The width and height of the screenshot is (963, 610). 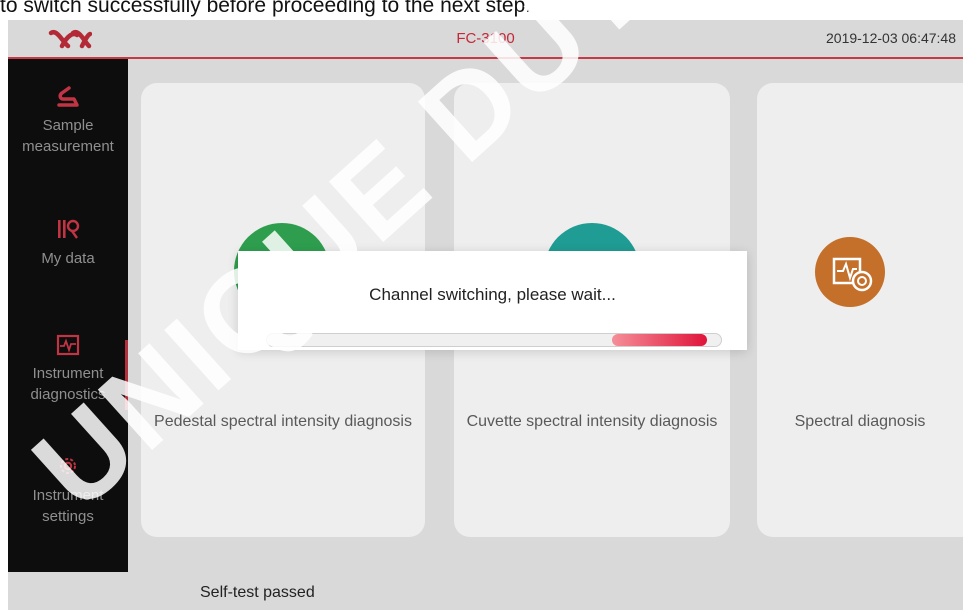 I want to click on active-indicator, so click(x=126, y=375).